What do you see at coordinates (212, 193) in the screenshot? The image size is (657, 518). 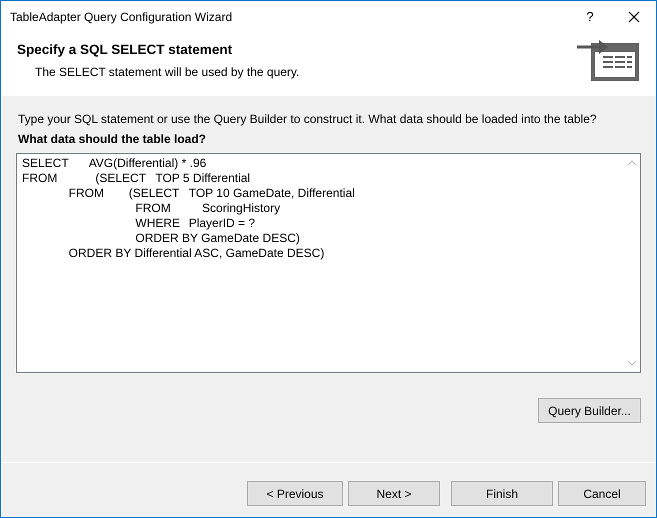 I see `code-line: FROM (SELECT TOP 10 GameDate, Differential` at bounding box center [212, 193].